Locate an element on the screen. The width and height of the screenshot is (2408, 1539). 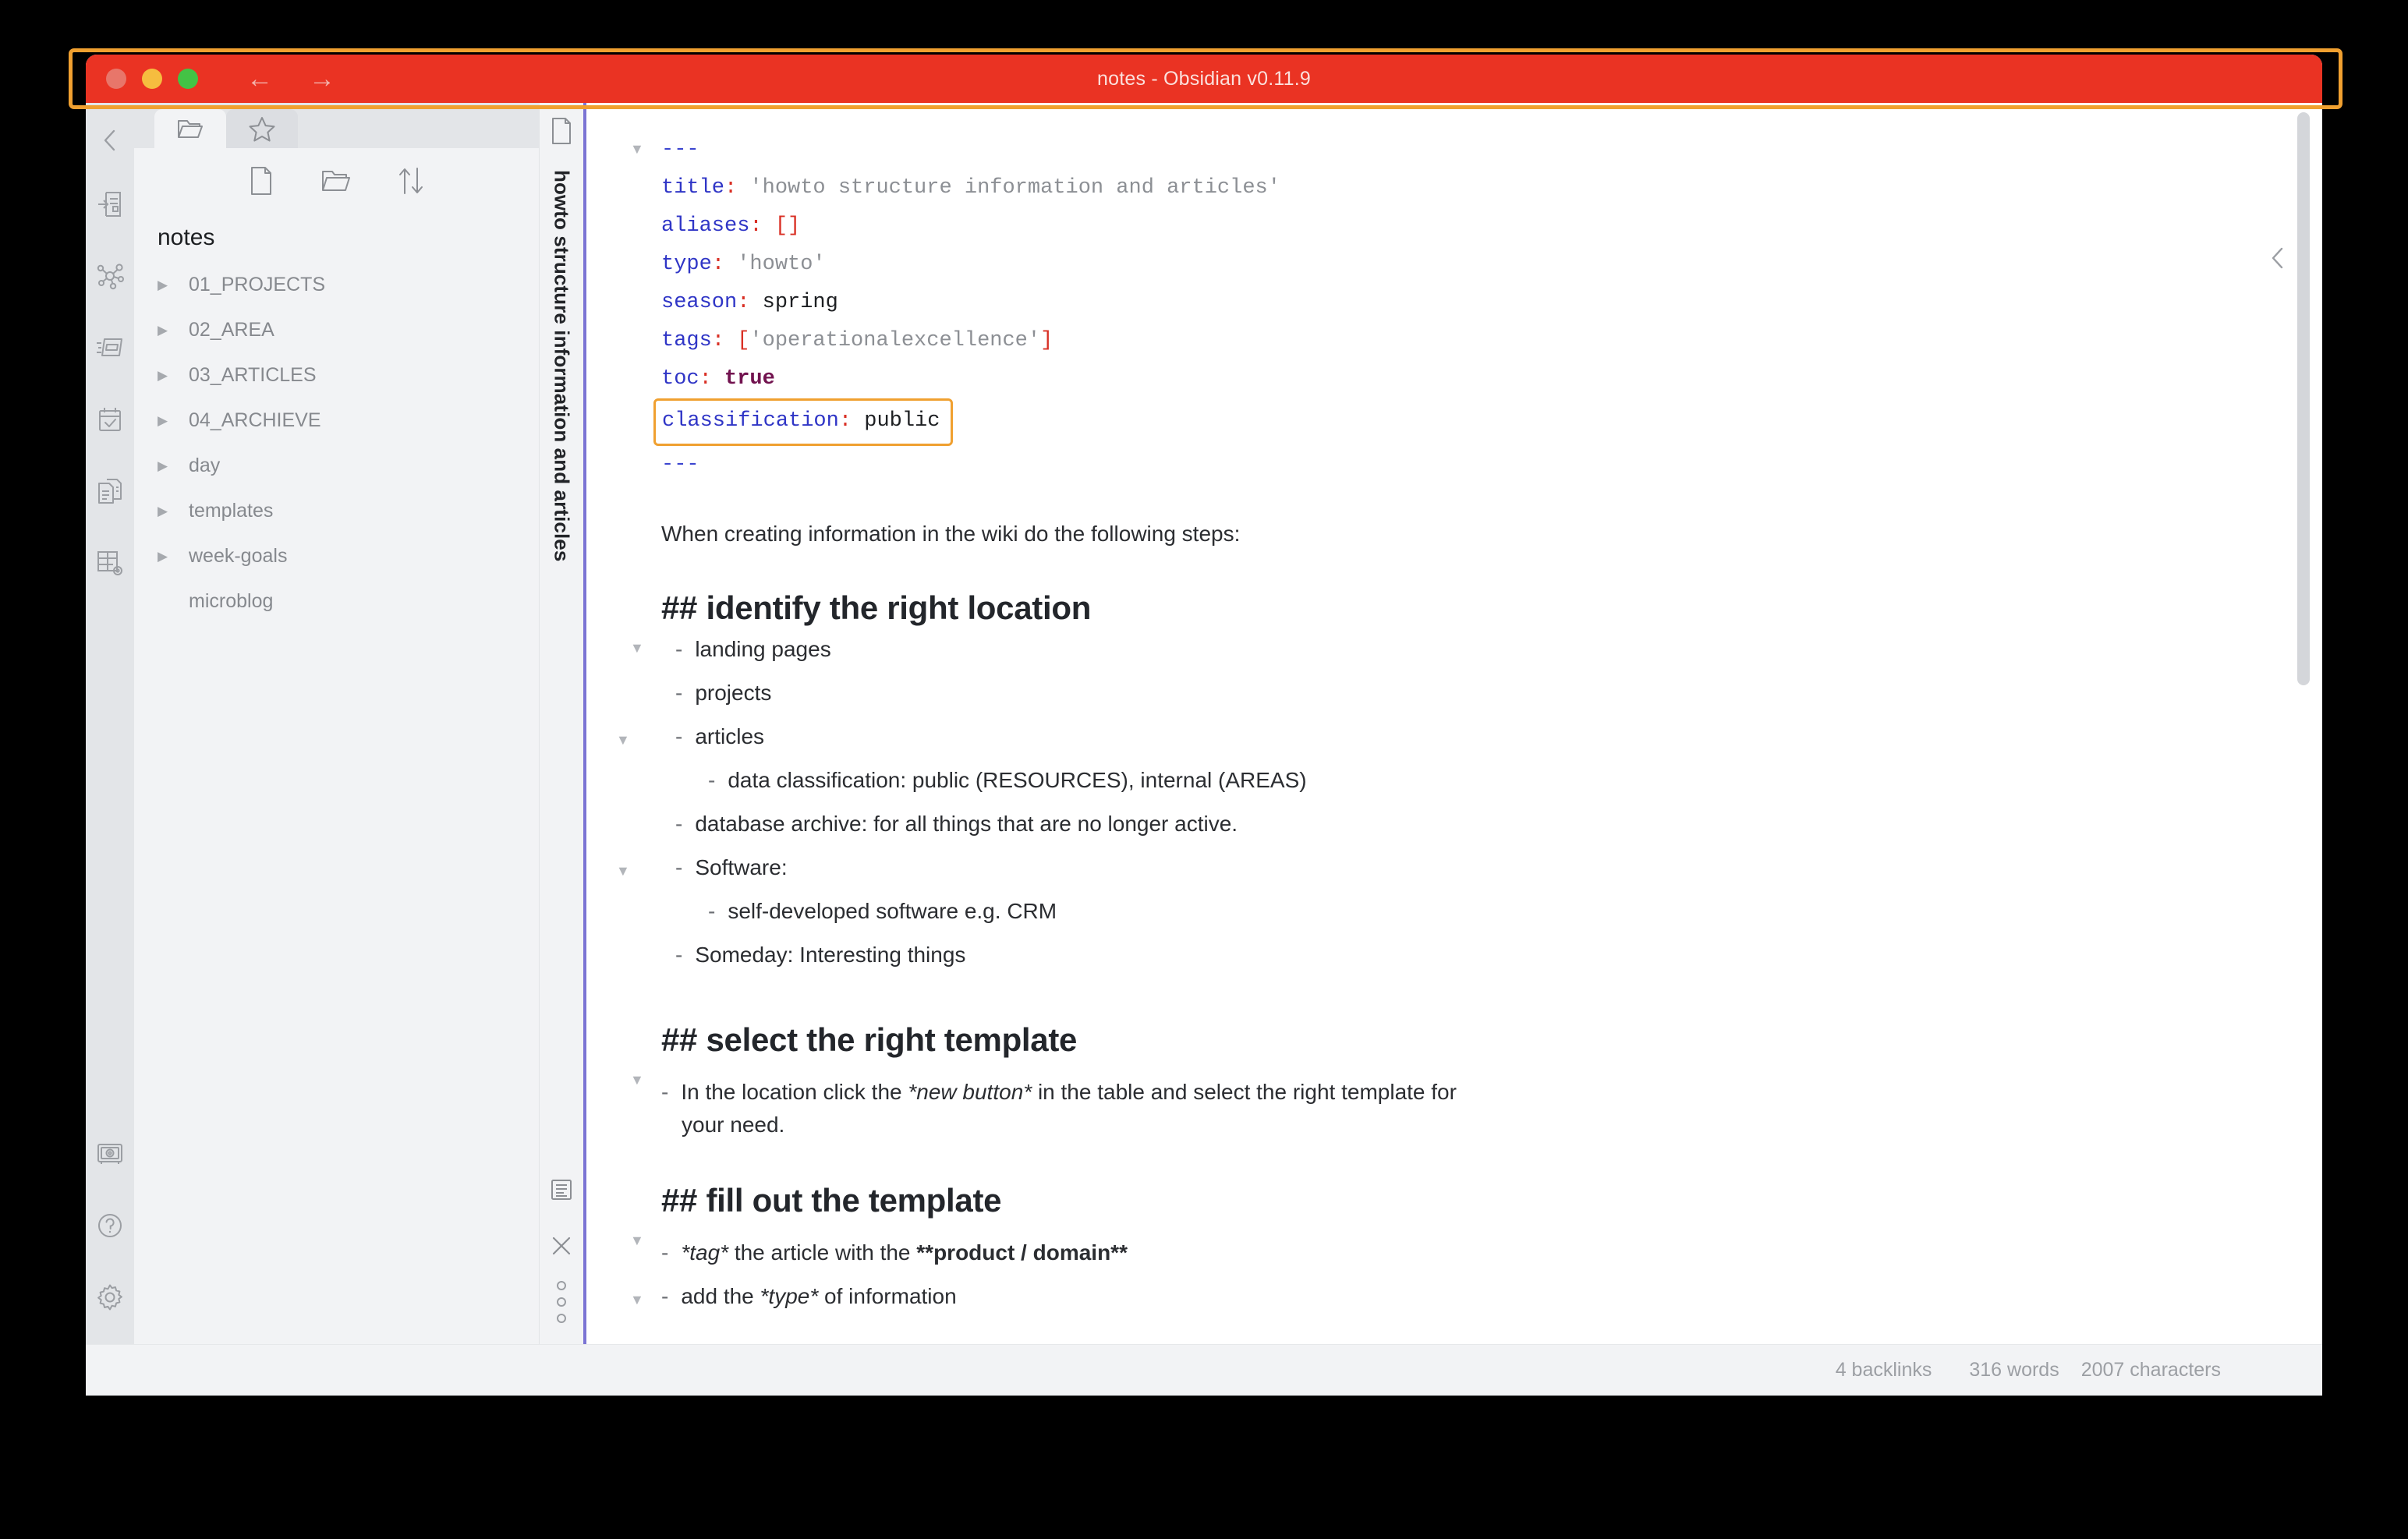
list-item-label: self-developed software e.g. CRM is located at coordinates (892, 911).